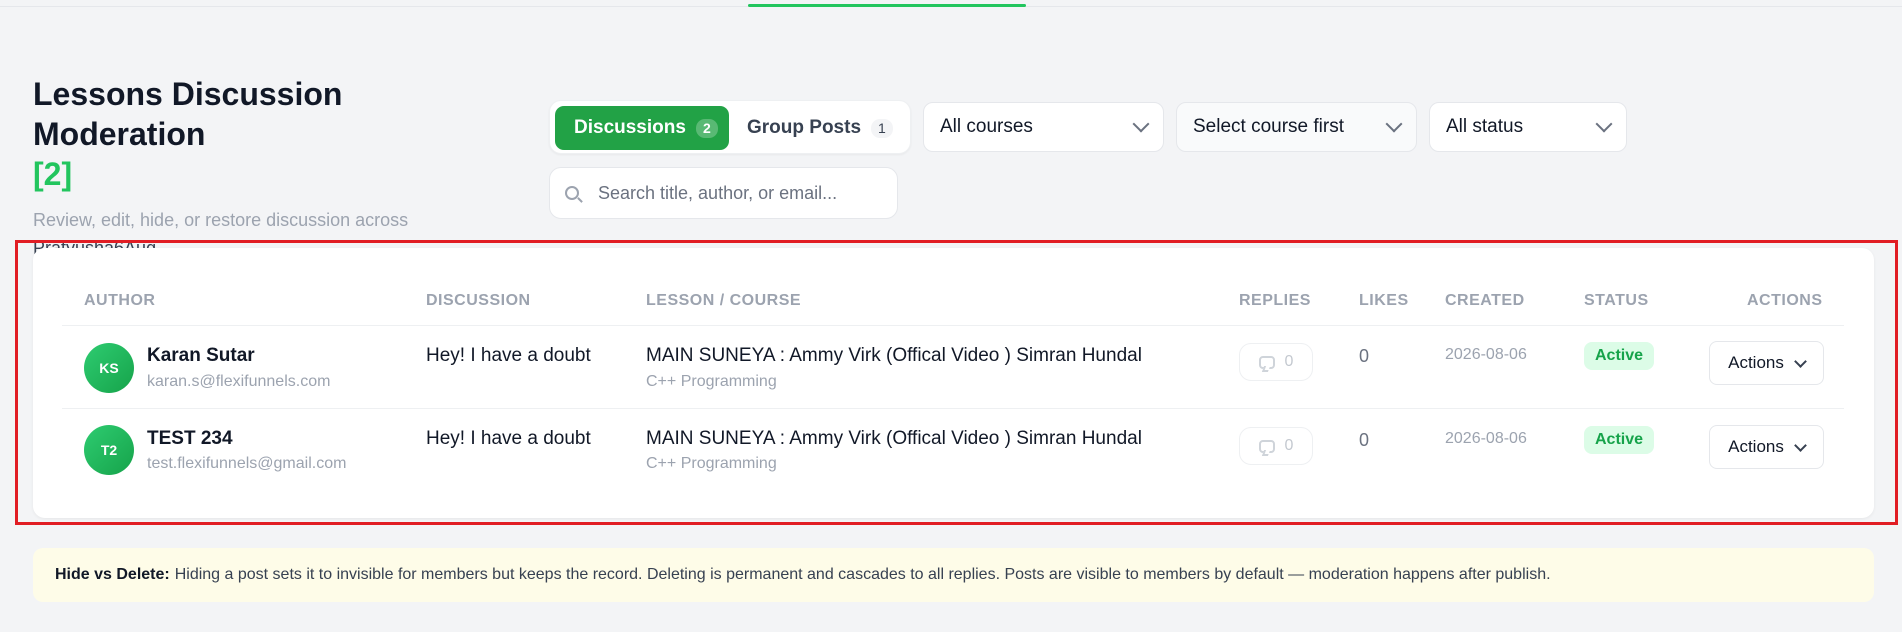 This screenshot has height=632, width=1902. I want to click on page-title: Lessons Discussion Moderation [2], so click(278, 134).